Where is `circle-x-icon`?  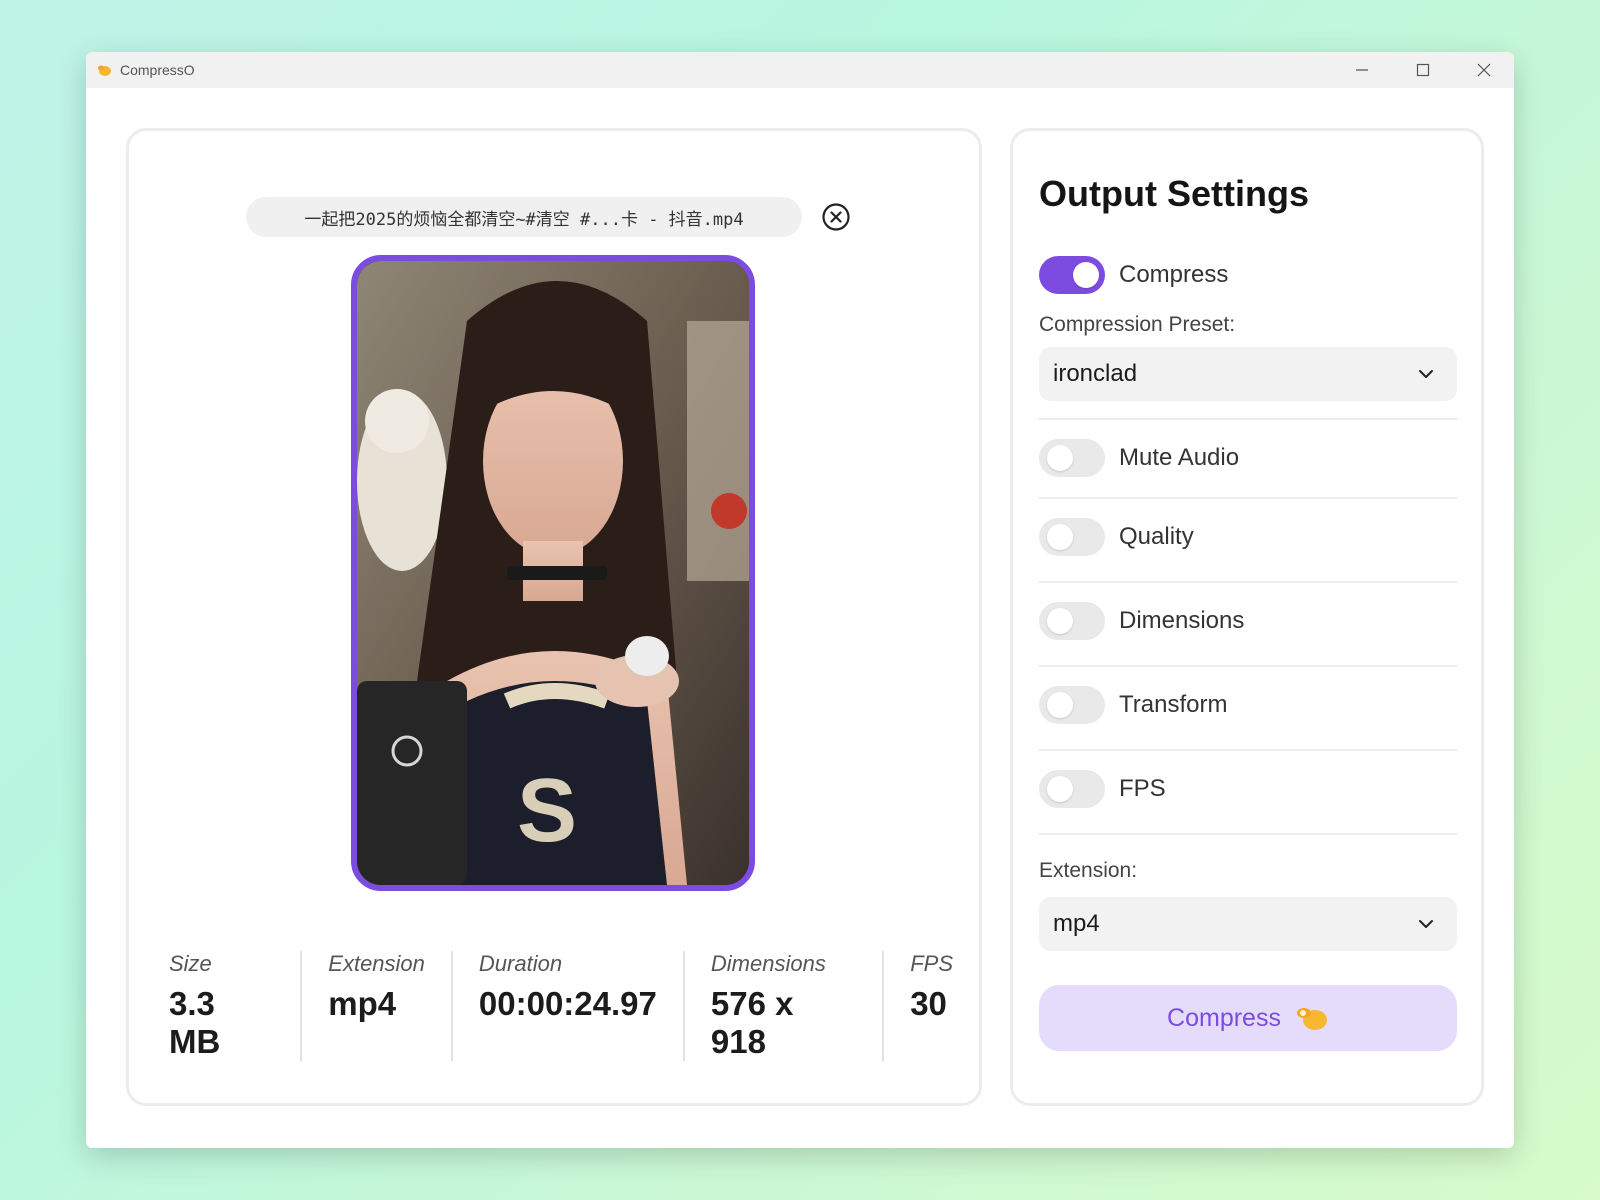 circle-x-icon is located at coordinates (836, 217).